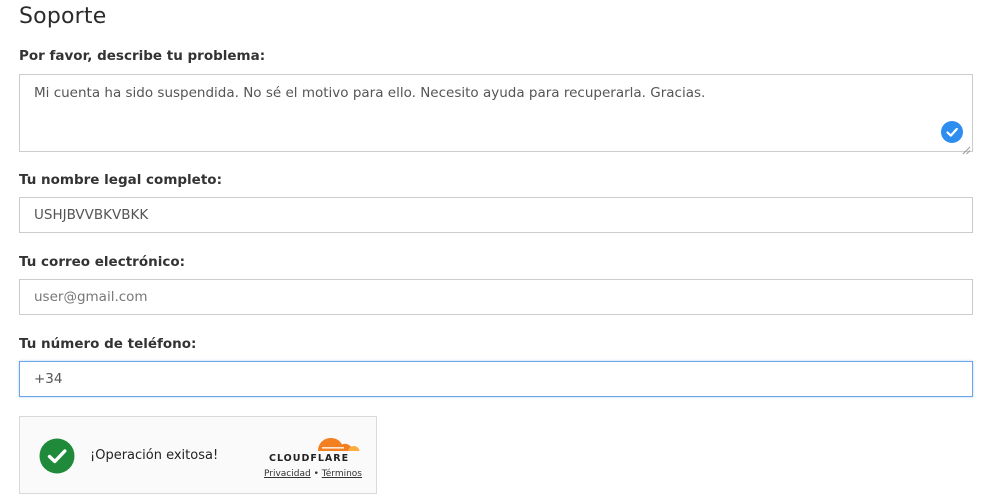  I want to click on captcha-status: ¡Operación exitosa!, so click(154, 455).